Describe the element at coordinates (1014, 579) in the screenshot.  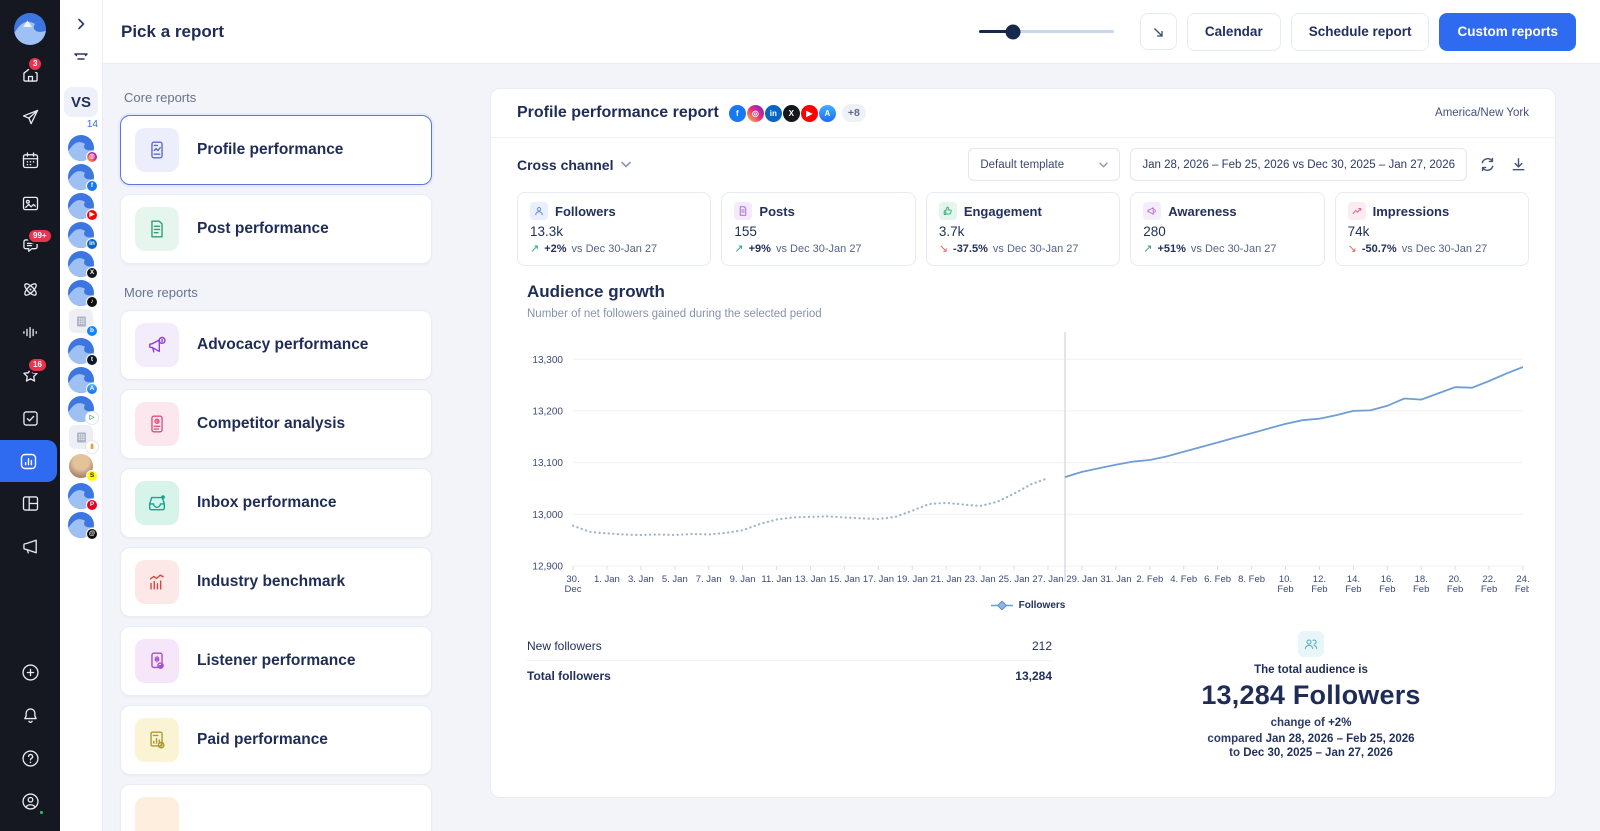
I see `svg-text: 25. Jan` at that location.